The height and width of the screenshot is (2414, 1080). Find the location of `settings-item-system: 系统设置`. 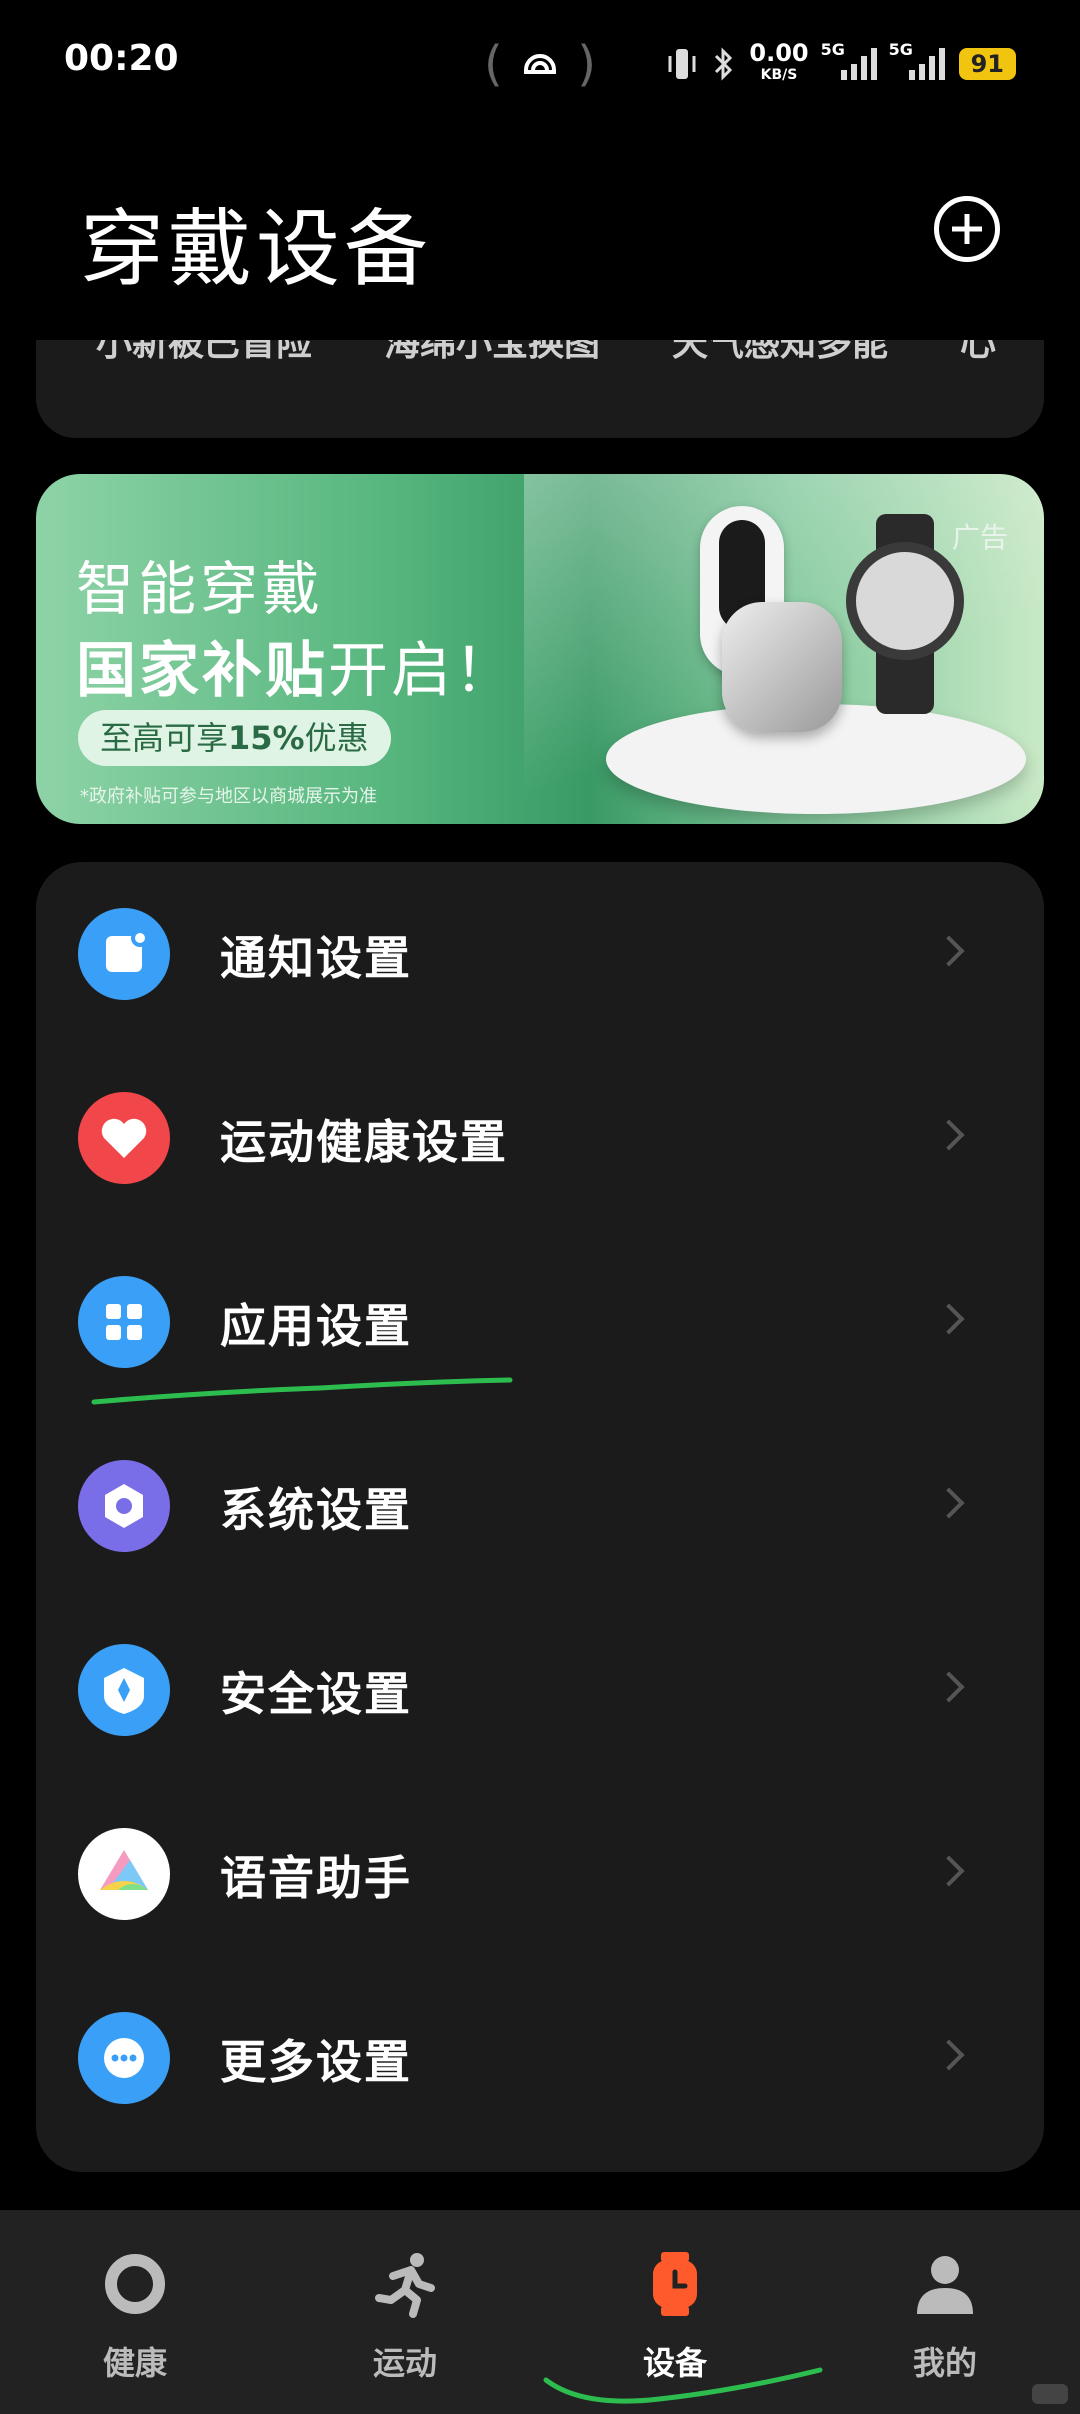

settings-item-system: 系统设置 is located at coordinates (540, 1506).